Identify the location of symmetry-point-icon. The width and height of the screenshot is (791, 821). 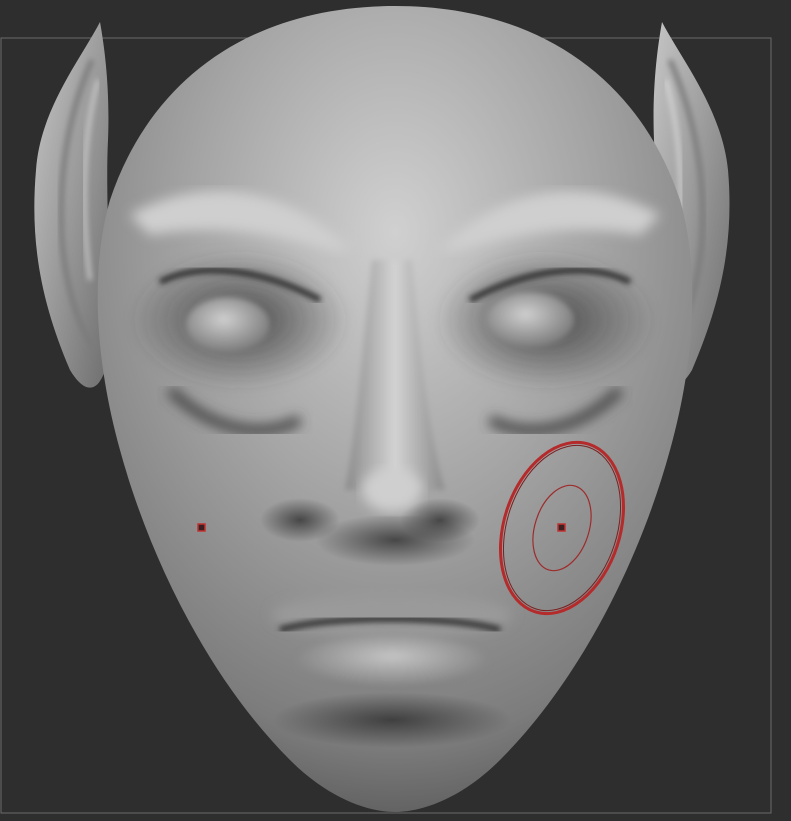
(201, 527).